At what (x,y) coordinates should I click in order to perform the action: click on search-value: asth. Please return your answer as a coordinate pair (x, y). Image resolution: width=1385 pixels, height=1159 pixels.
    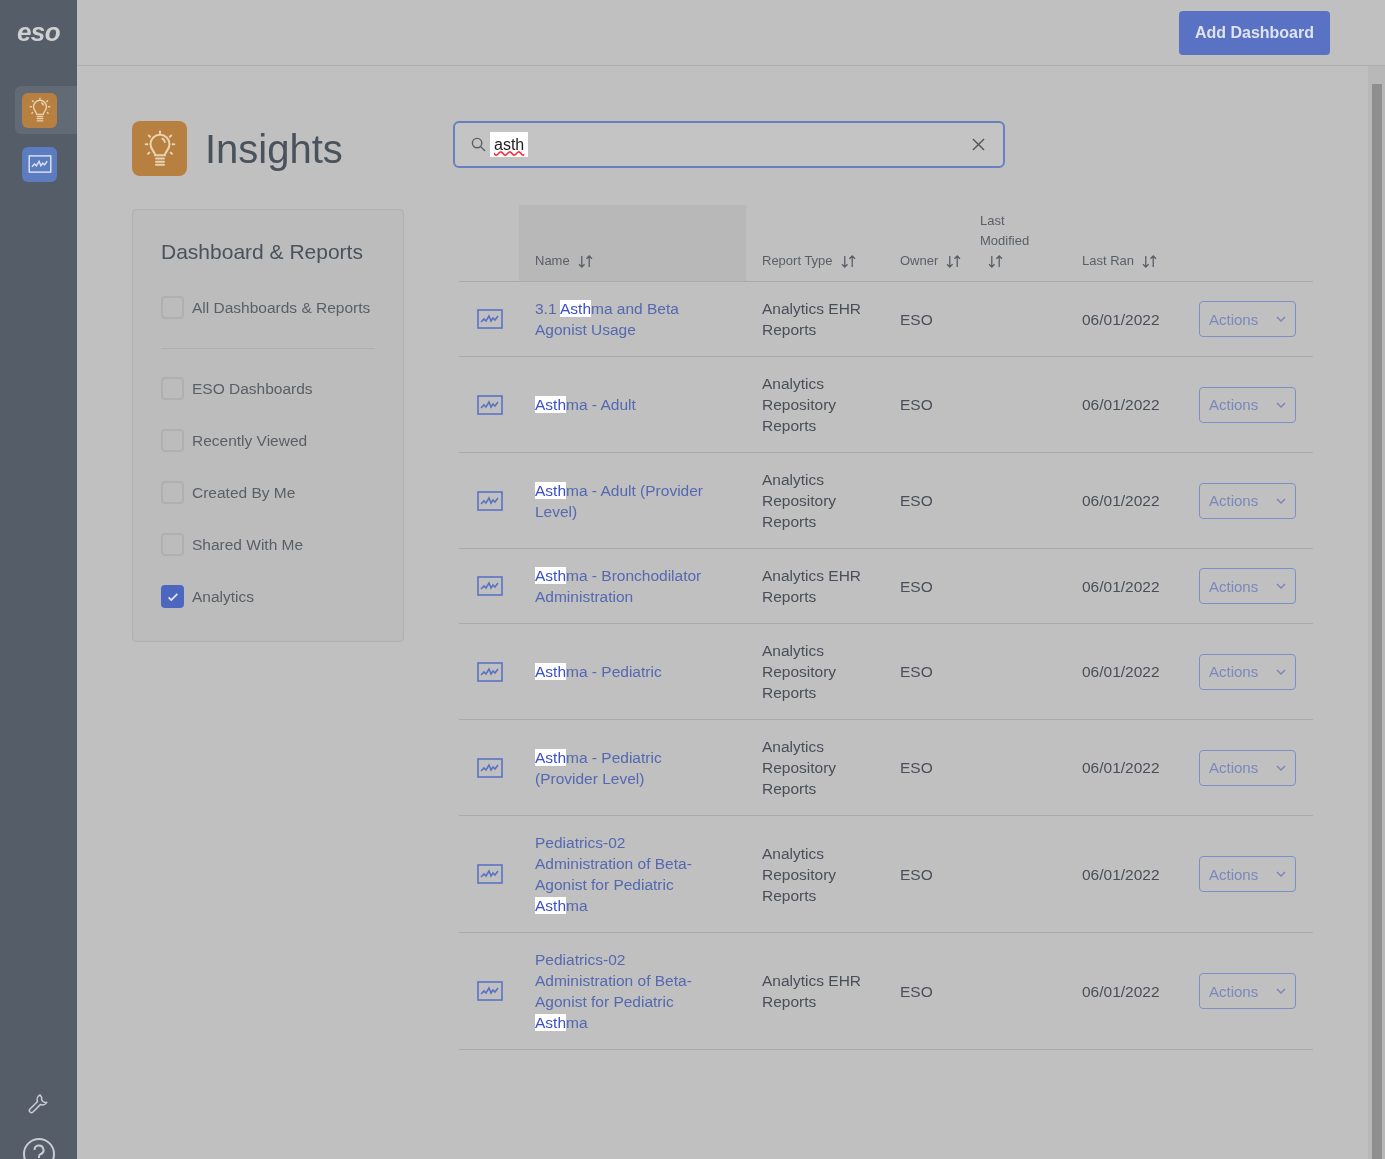
    Looking at the image, I should click on (509, 144).